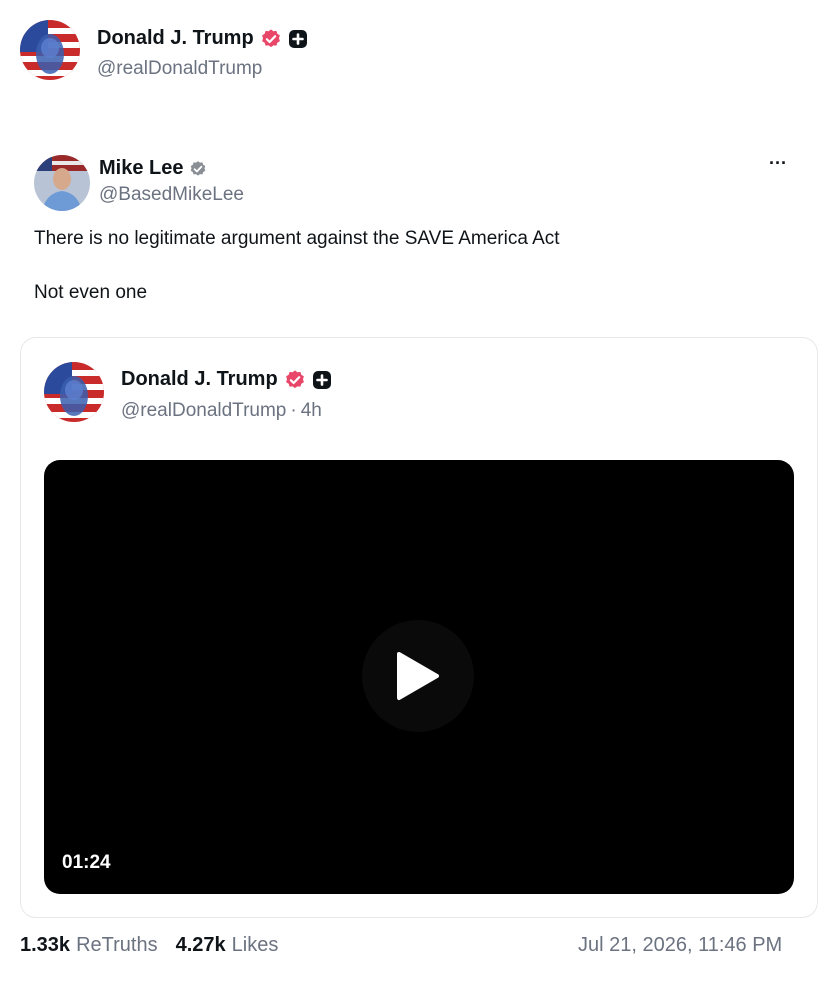  I want to click on quoted-author-meta: @realDonaldTrump · 4h, so click(221, 411).